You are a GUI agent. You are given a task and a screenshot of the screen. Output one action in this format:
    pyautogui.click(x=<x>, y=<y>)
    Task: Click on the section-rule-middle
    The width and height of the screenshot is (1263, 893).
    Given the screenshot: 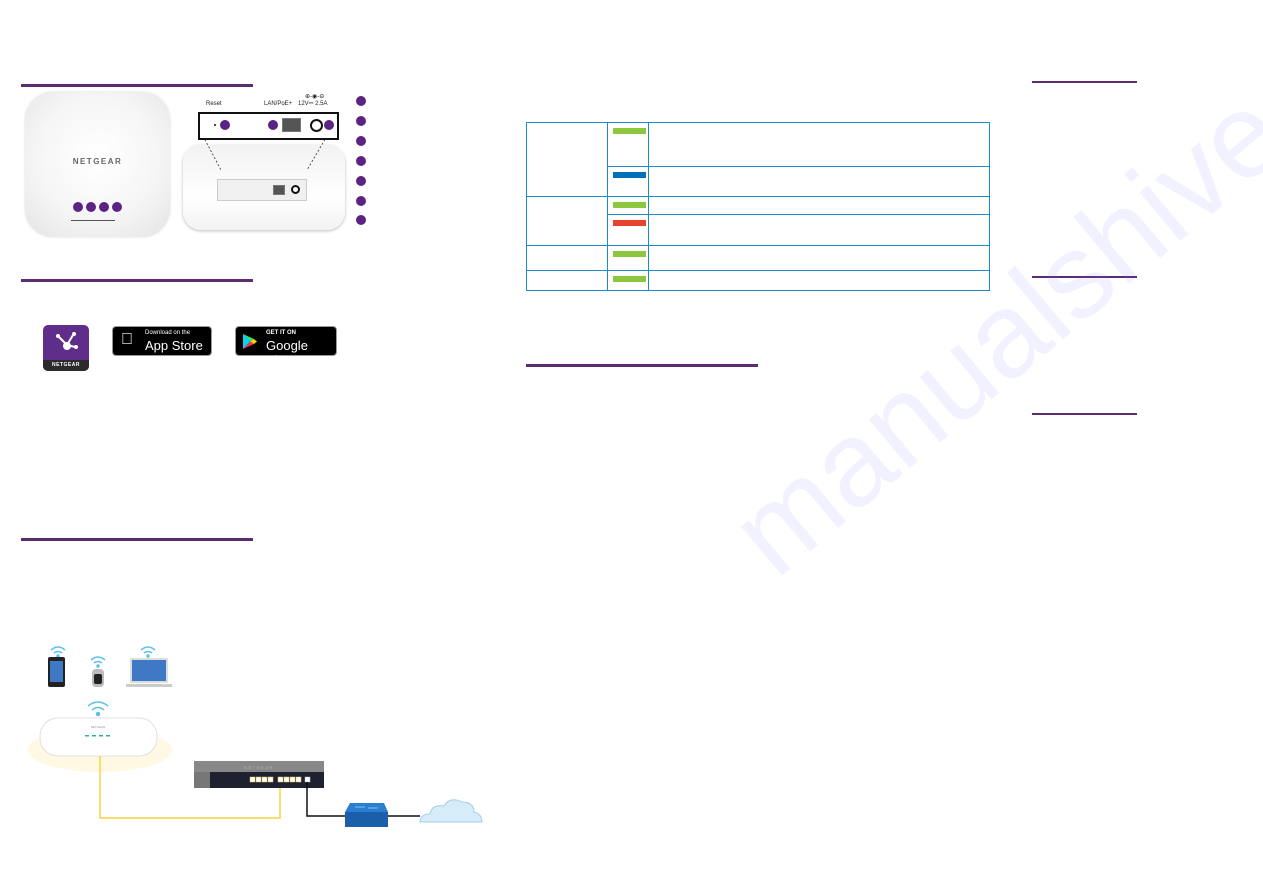 What is the action you would take?
    pyautogui.click(x=642, y=365)
    